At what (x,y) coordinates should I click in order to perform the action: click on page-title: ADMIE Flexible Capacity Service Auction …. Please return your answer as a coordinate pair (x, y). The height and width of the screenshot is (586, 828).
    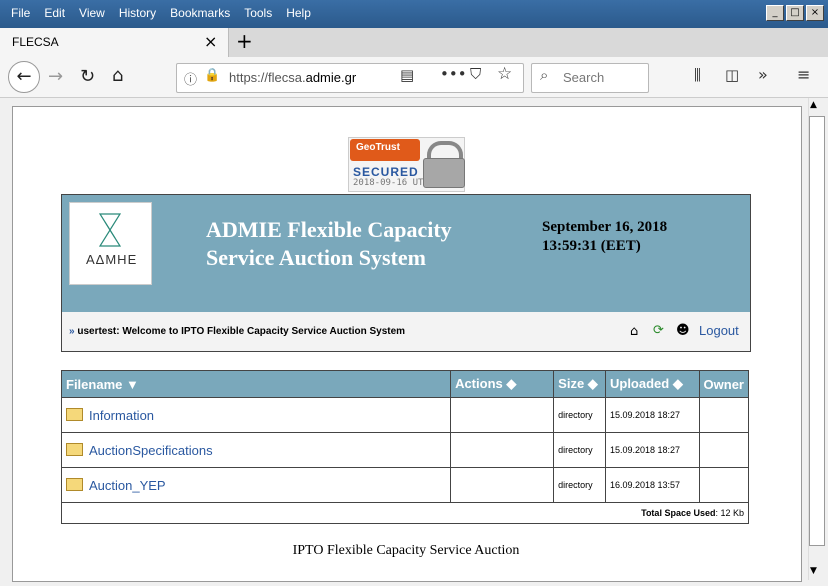
    Looking at the image, I should click on (329, 243).